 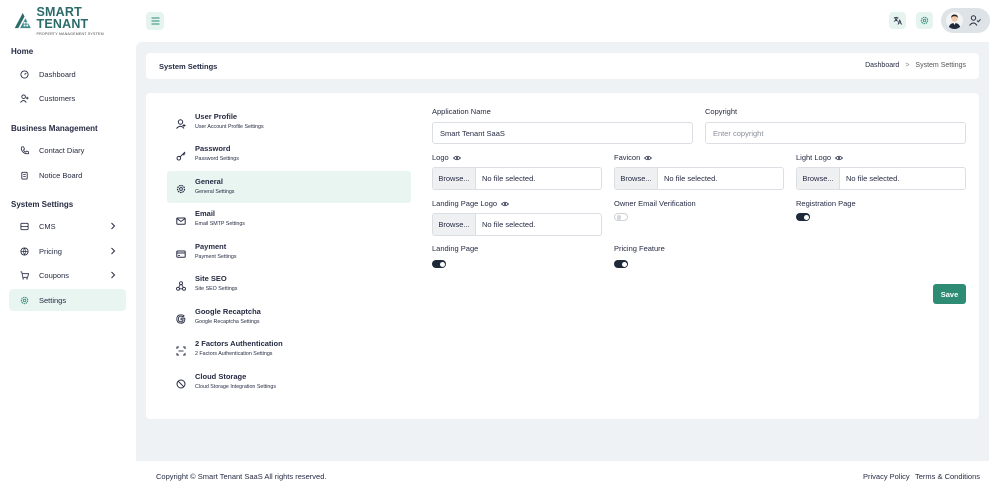 I want to click on landing-logo-file-input: Browse... No file selected., so click(x=517, y=224).